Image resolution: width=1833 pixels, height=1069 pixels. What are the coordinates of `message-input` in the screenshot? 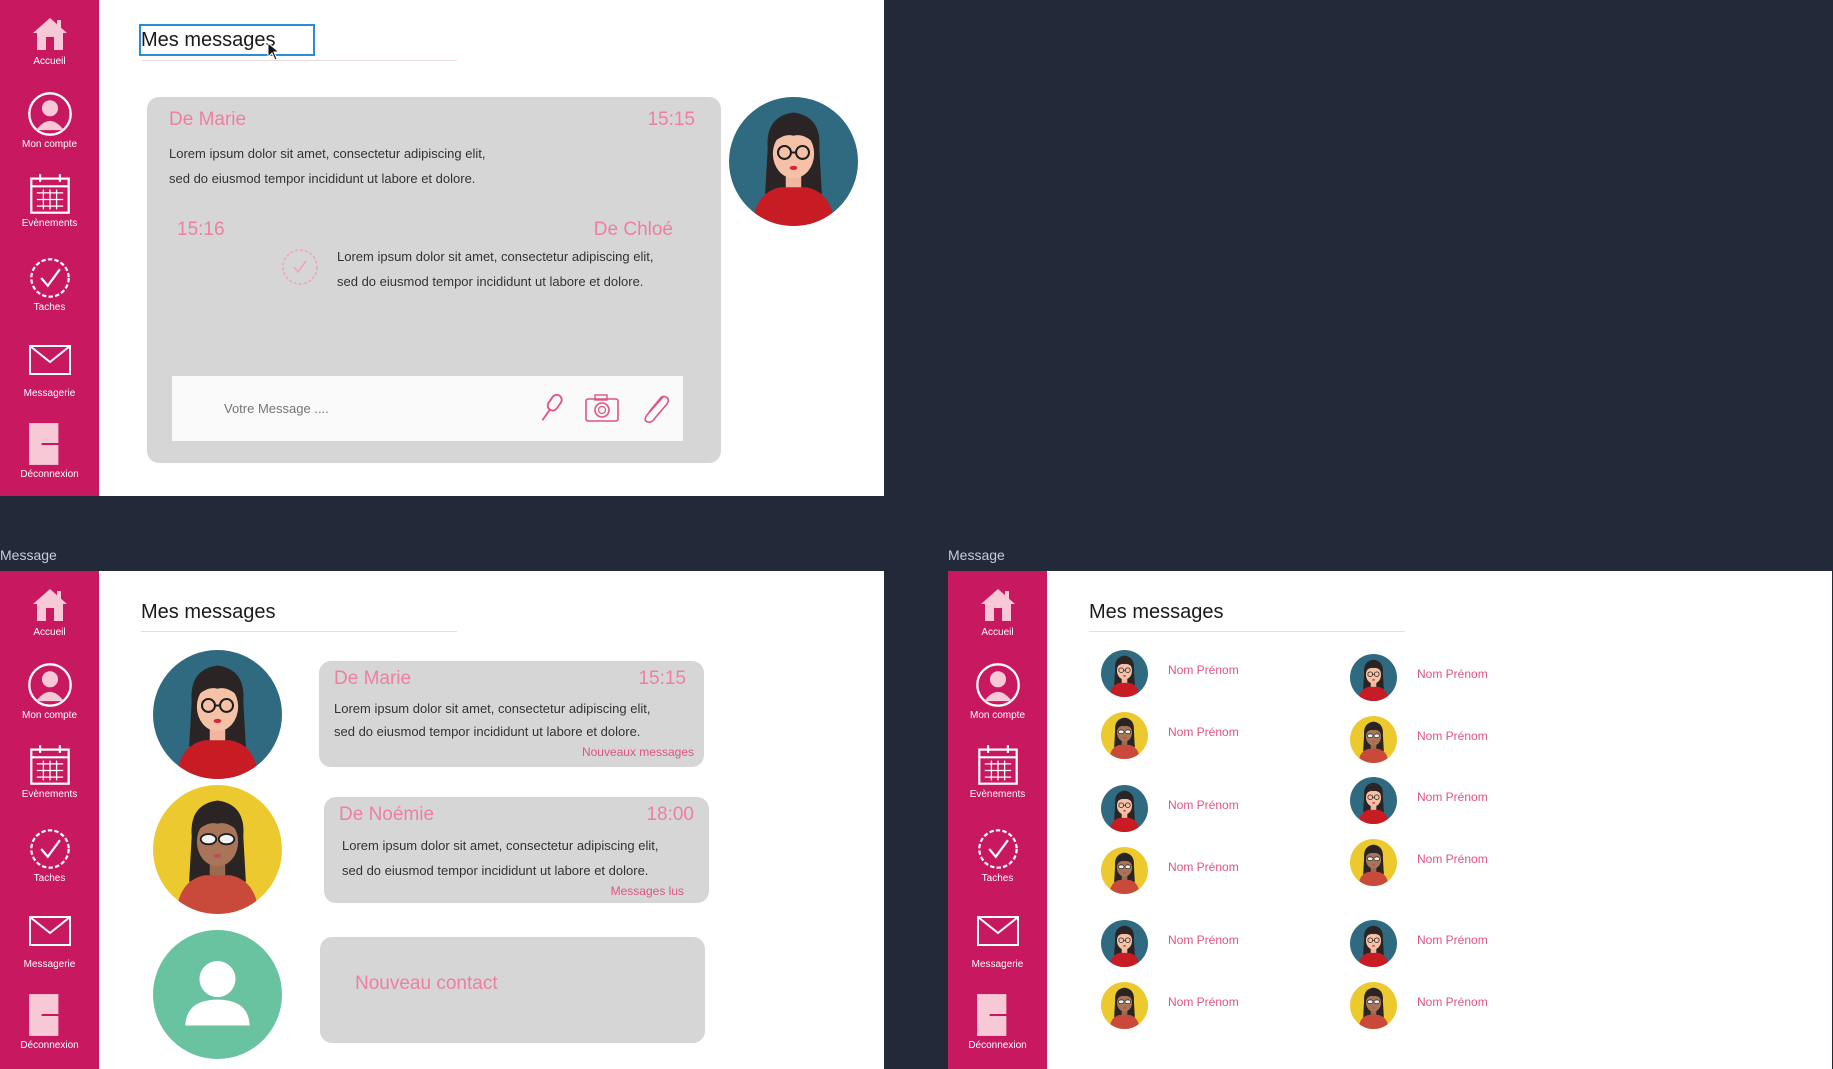 It's located at (374, 408).